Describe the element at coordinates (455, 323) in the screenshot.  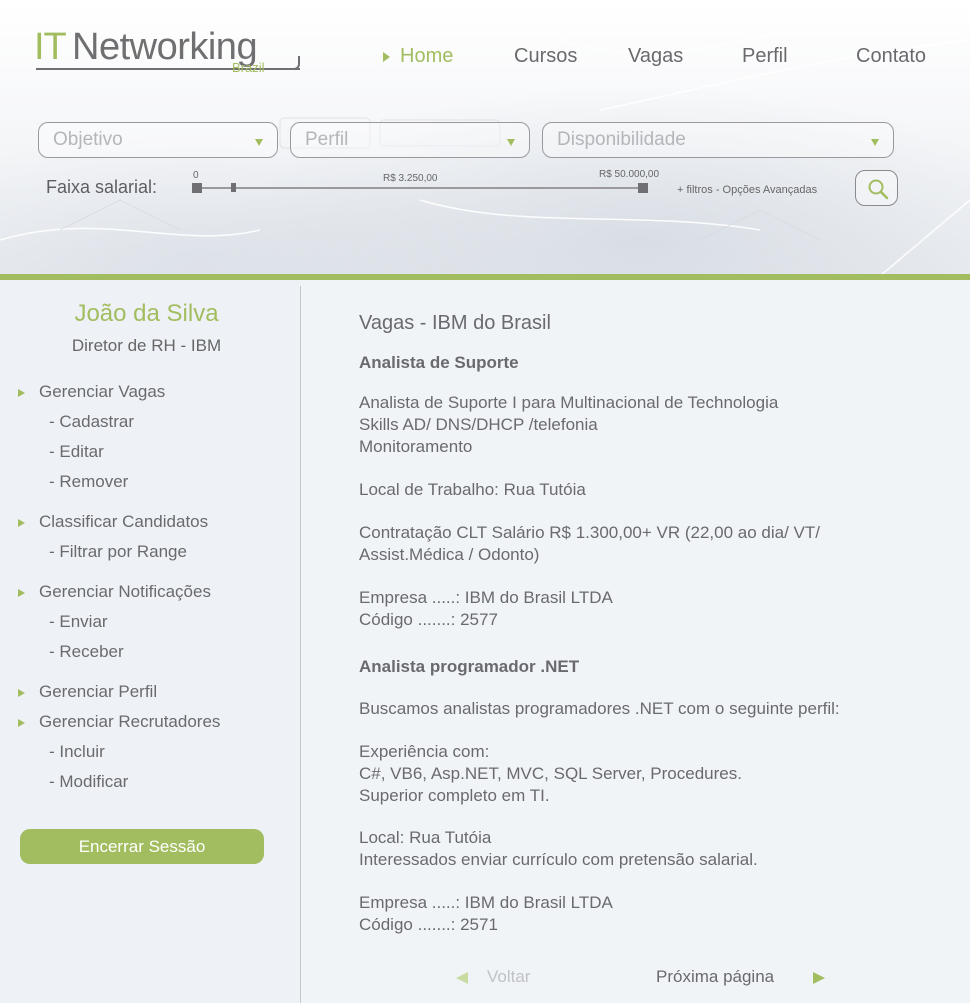
I see `page-title: Vagas - IBM do Brasil` at that location.